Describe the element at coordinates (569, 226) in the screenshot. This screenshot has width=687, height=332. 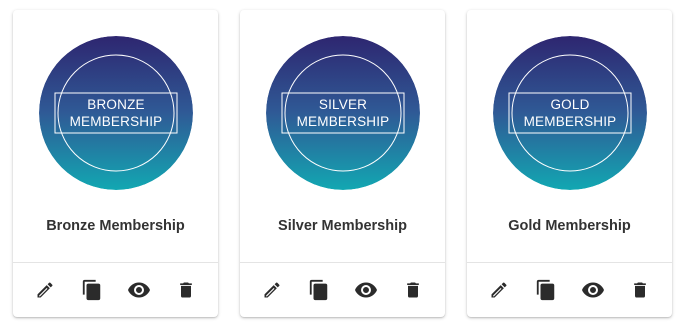
I see `card-title: Gold Membership` at that location.